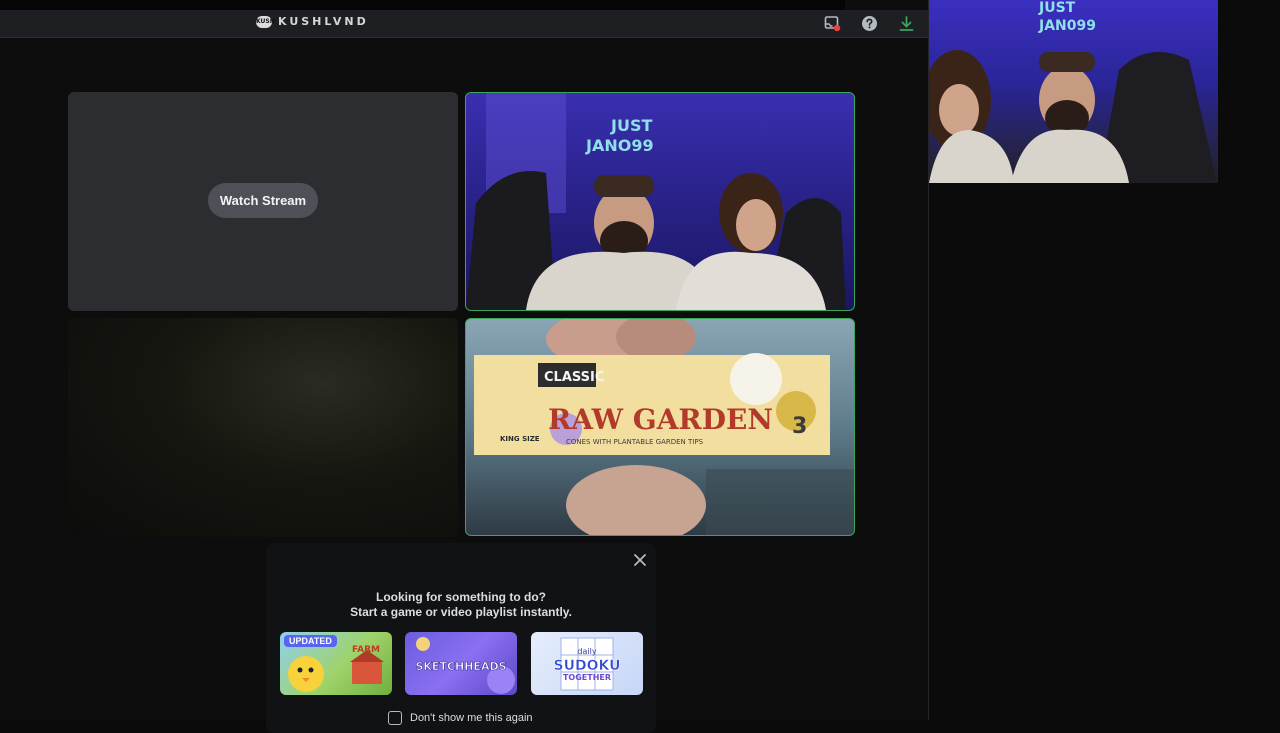 The height and width of the screenshot is (733, 1280). I want to click on popup-heading: Looking for something to do?, so click(461, 597).